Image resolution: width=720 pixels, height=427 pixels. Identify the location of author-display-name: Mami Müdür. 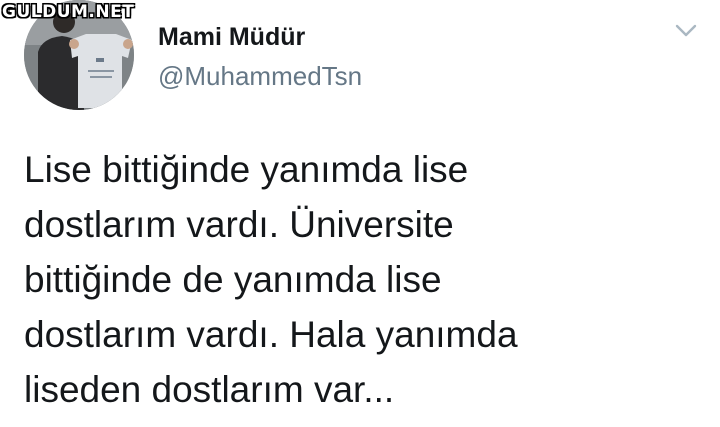
(231, 37).